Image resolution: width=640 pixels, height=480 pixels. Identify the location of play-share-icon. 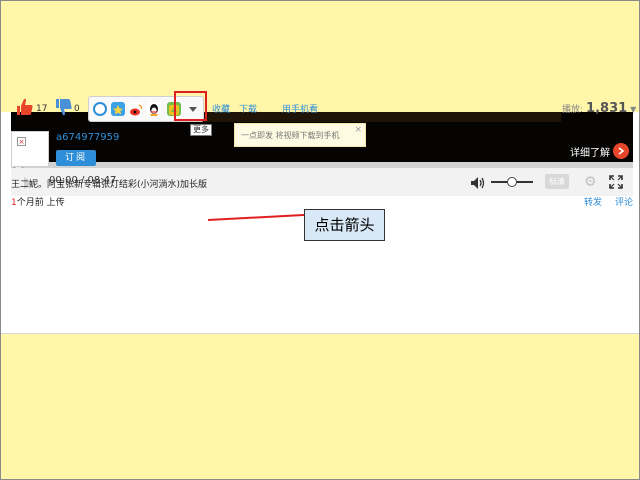
(100, 109).